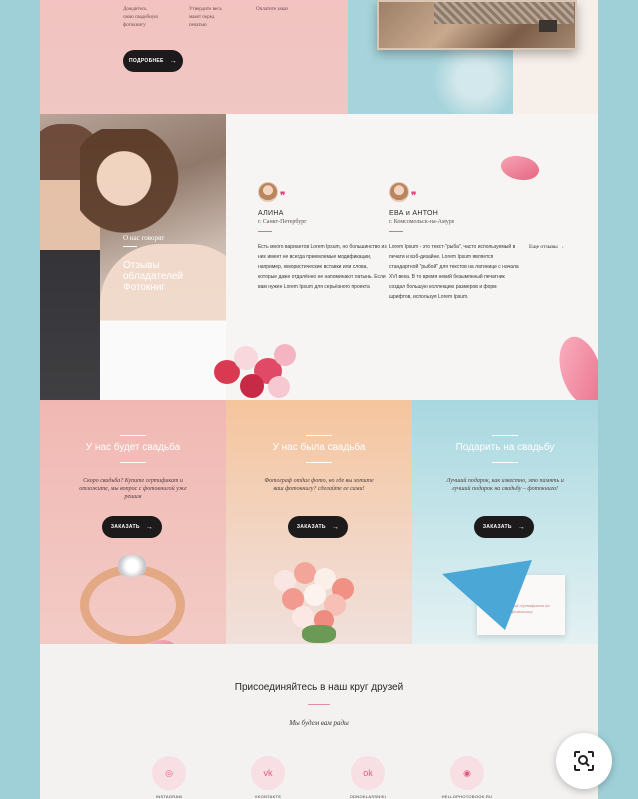  Describe the element at coordinates (505, 447) in the screenshot. I see `offer-title: Подарить на свадьбу` at that location.